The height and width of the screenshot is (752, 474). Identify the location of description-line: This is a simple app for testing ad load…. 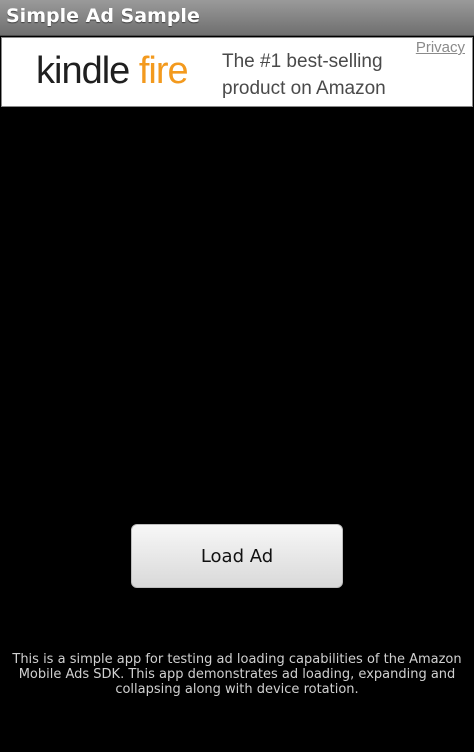
(237, 659).